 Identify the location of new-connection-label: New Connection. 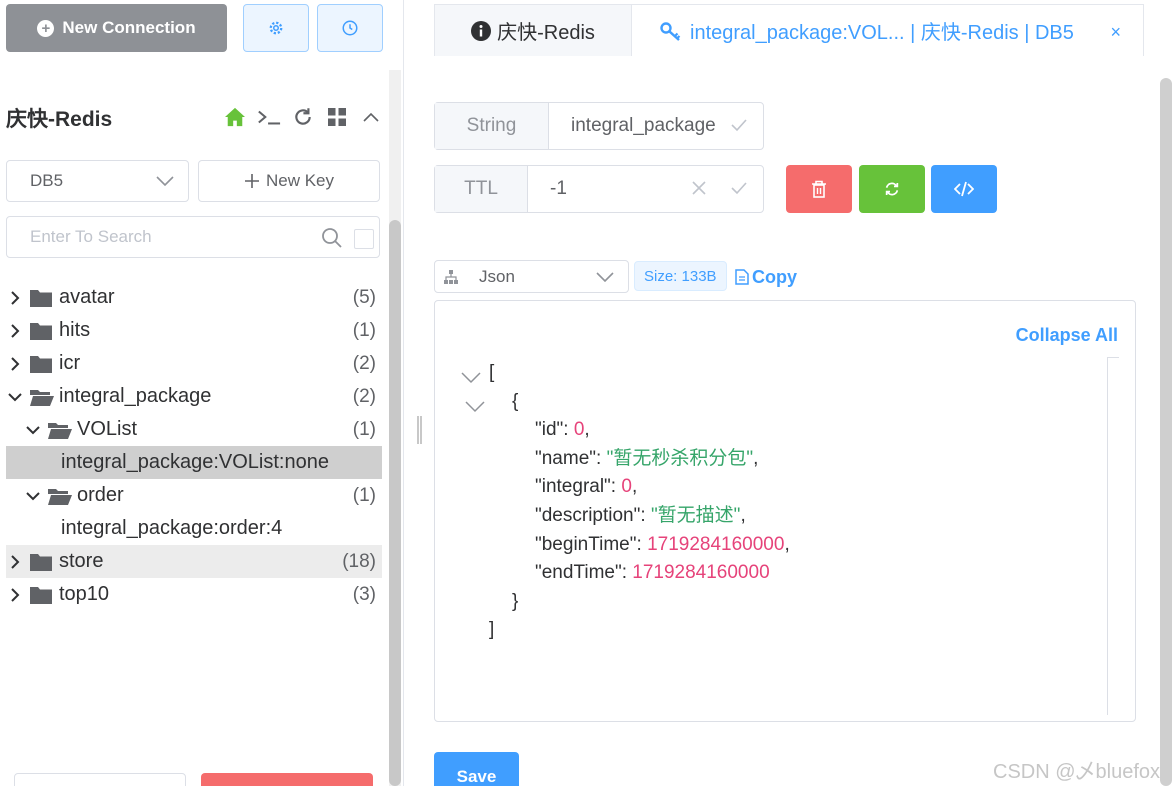
(129, 27).